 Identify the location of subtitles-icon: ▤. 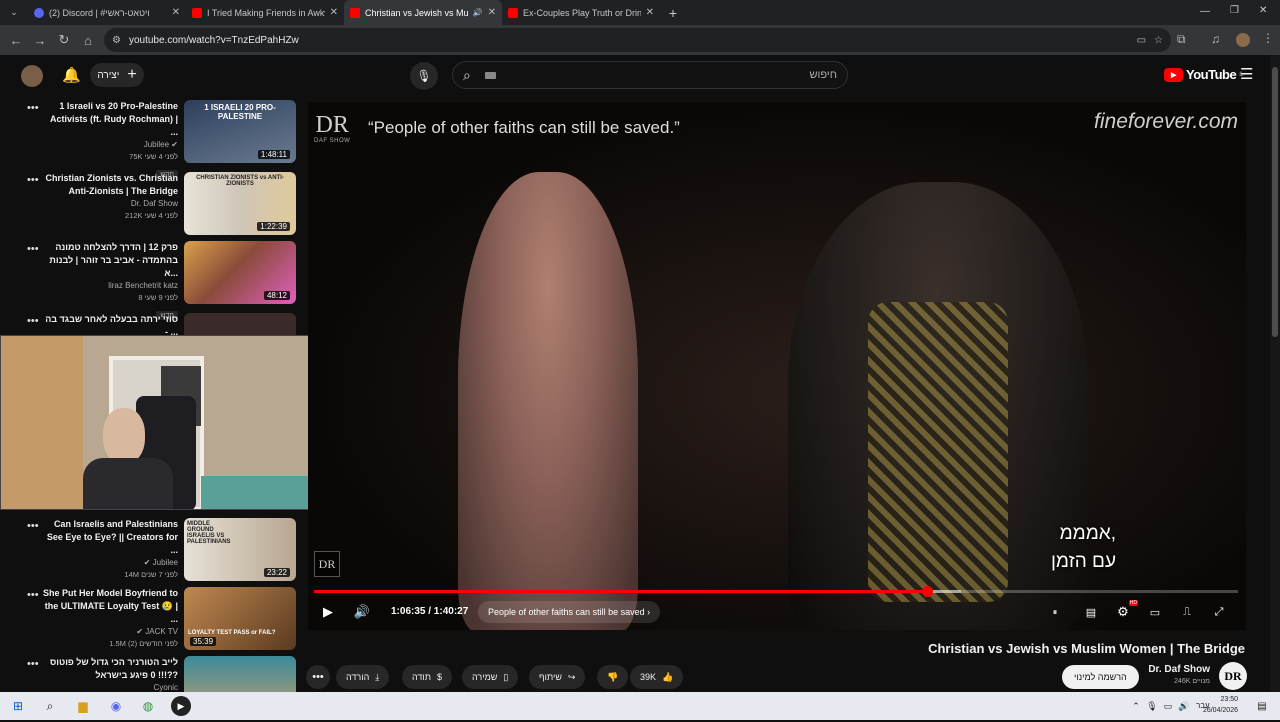
(1091, 612).